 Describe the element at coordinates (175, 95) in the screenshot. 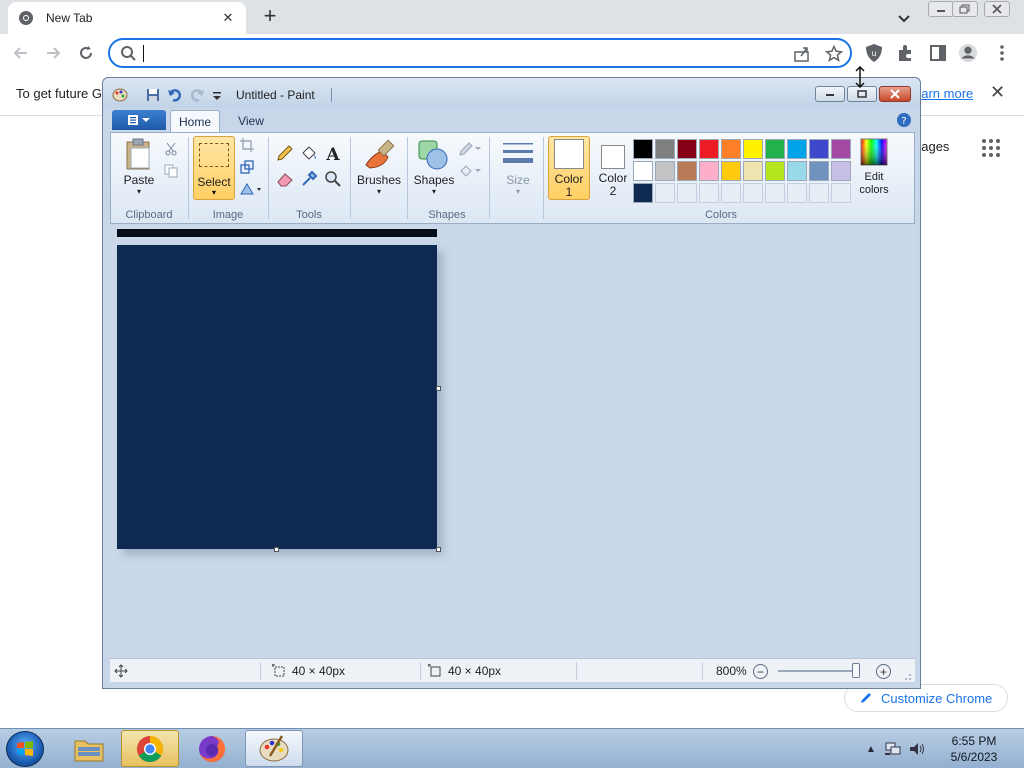

I see `undo-icon` at that location.